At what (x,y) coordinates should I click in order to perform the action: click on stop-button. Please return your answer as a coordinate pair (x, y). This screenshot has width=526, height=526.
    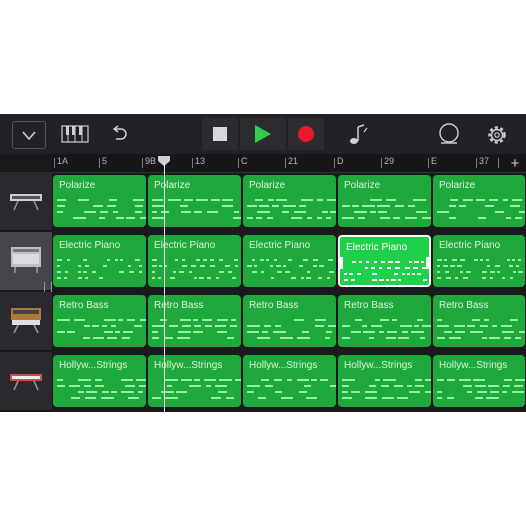
    Looking at the image, I should click on (220, 134).